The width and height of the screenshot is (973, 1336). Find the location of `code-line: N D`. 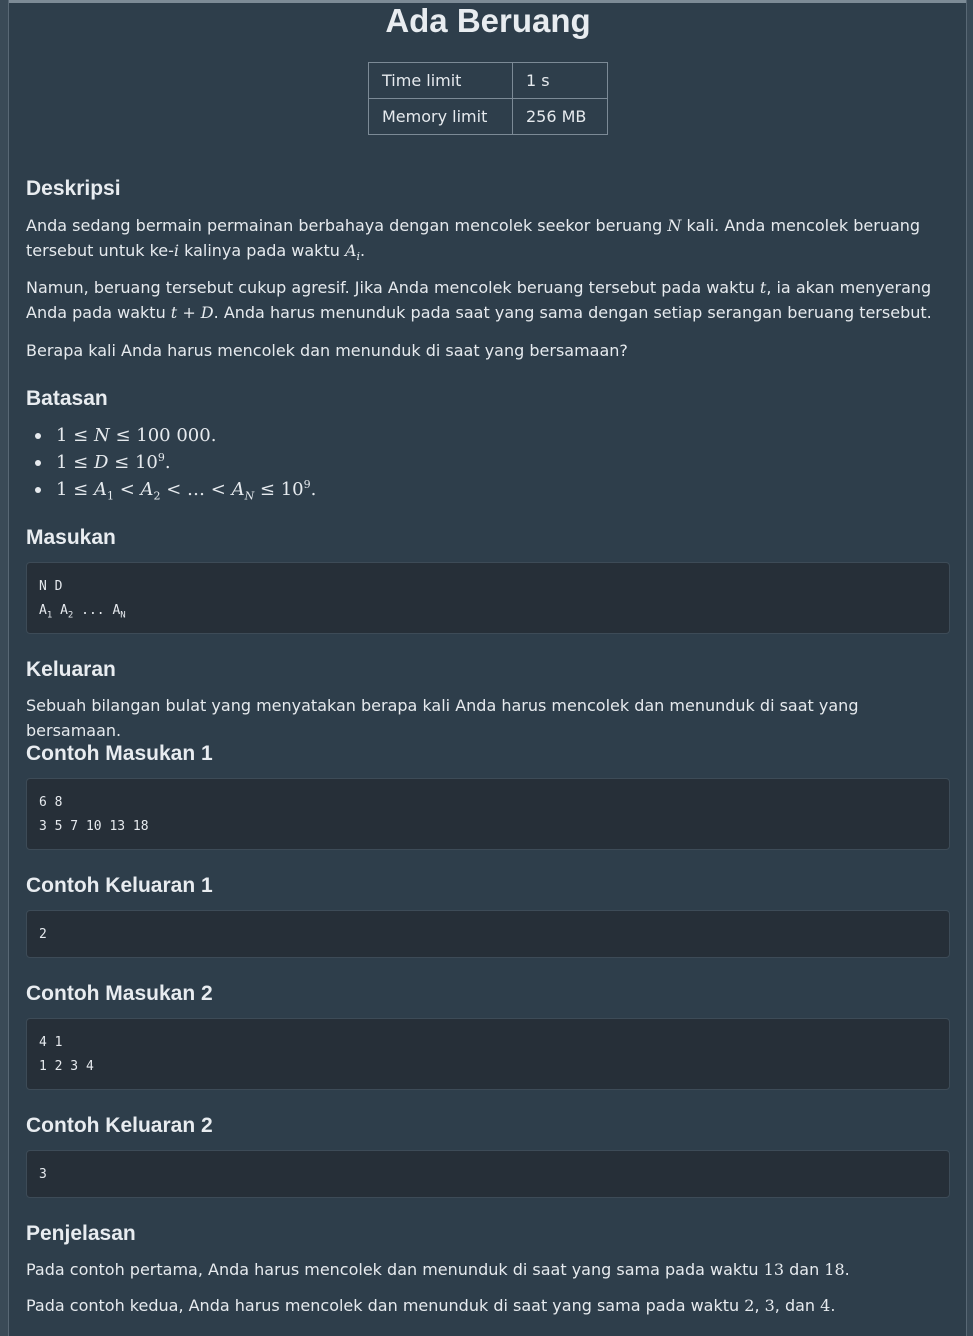

code-line: N D is located at coordinates (51, 586).